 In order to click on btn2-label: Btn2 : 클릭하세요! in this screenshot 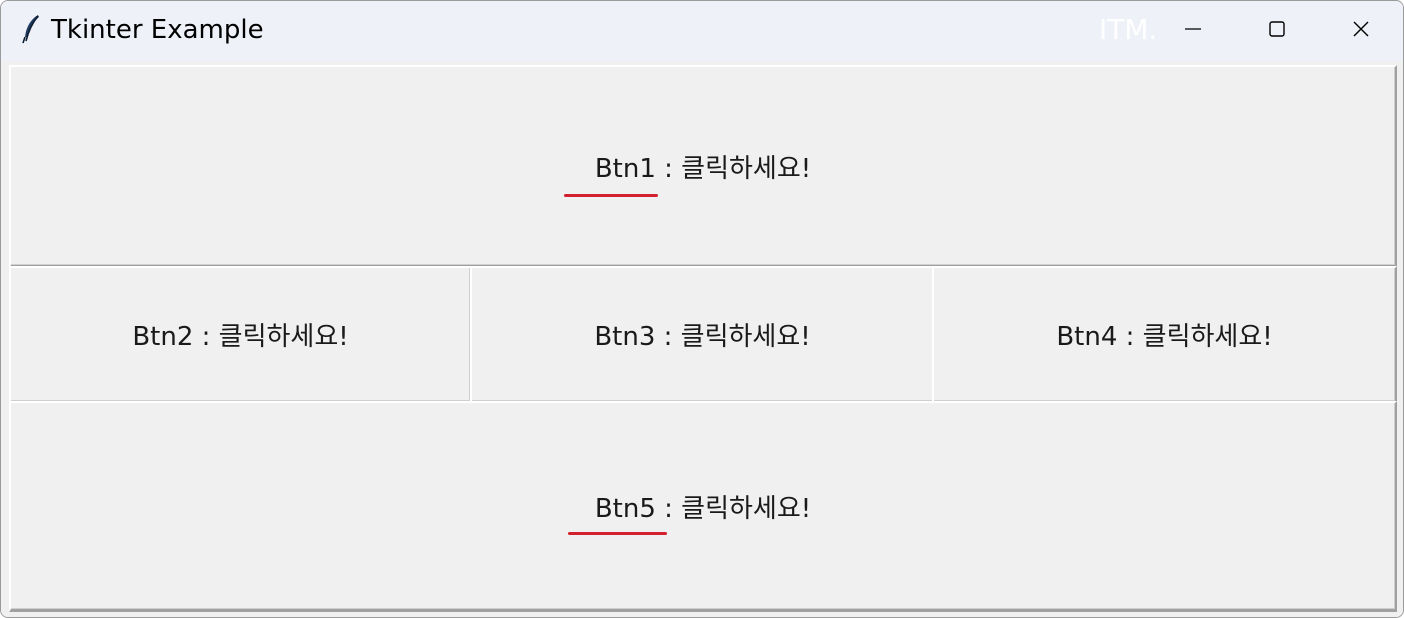, I will do `click(240, 337)`.